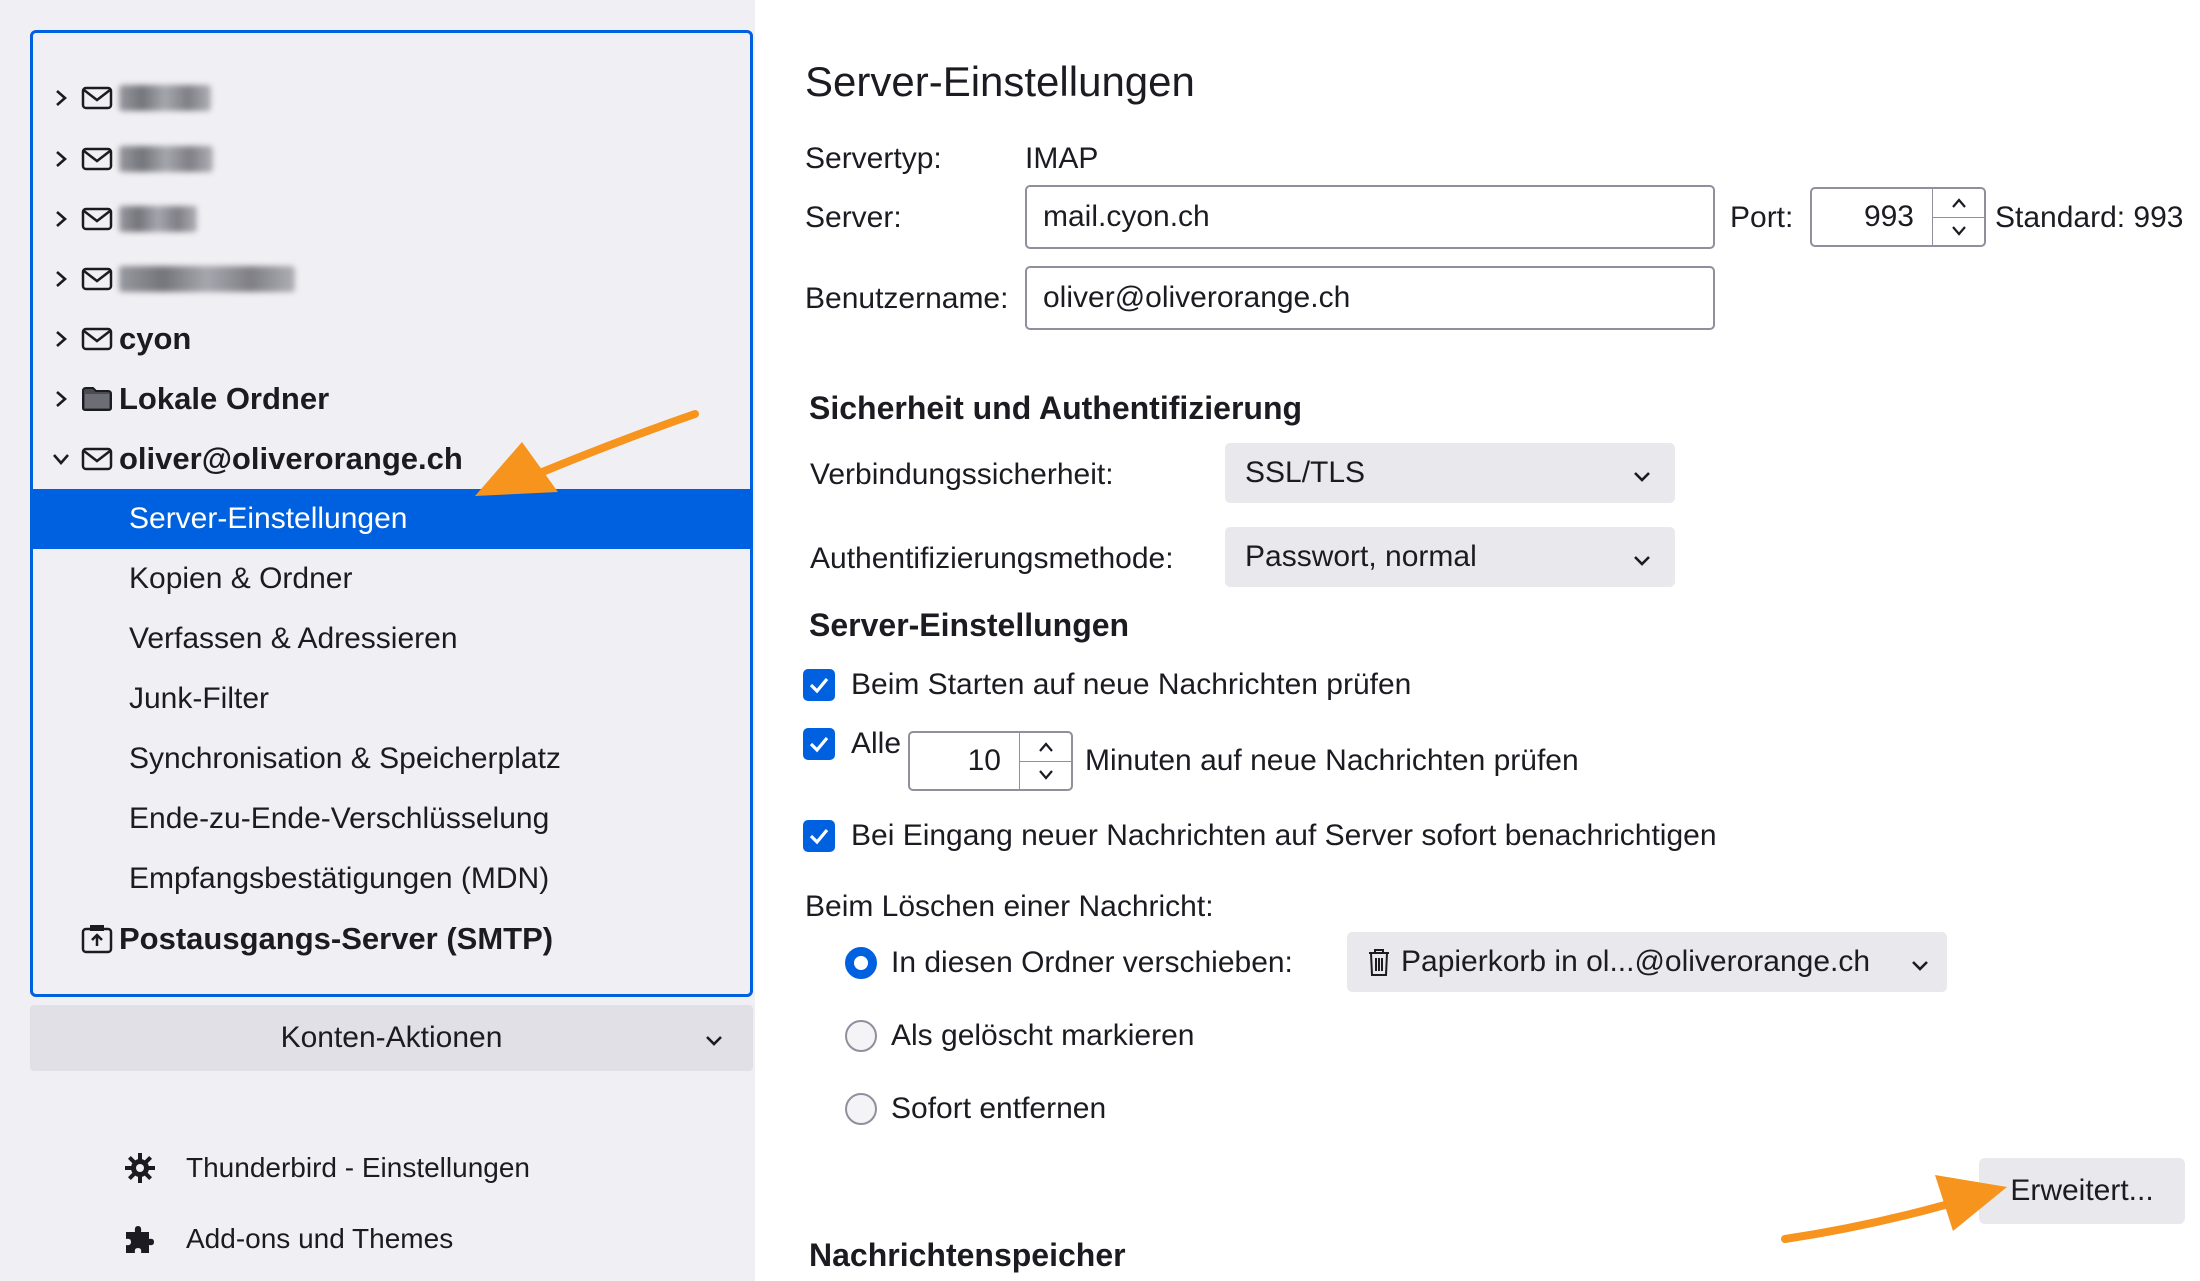 The image size is (2200, 1281). I want to click on sidebar-item-sync-storage: Synchronisation & Speicherplatz, so click(391, 759).